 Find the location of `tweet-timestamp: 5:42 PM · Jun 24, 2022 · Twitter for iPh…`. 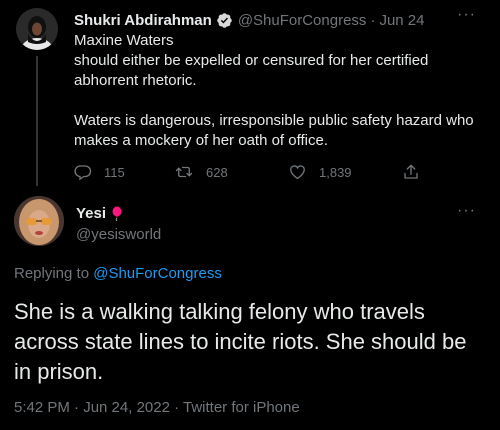

tweet-timestamp: 5:42 PM · Jun 24, 2022 · Twitter for iPh… is located at coordinates (157, 407).